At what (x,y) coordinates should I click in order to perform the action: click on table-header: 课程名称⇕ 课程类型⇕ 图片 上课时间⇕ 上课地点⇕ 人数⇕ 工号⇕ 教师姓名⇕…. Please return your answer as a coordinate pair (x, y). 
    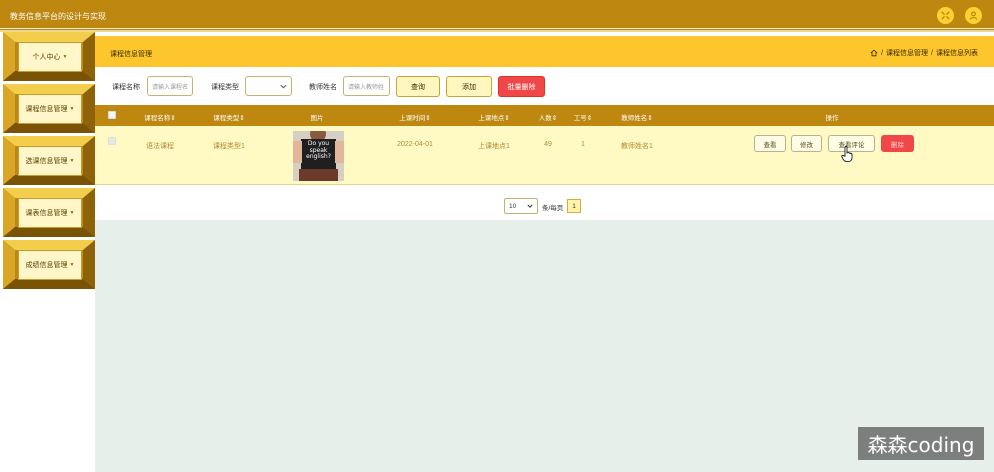
    Looking at the image, I should click on (544, 115).